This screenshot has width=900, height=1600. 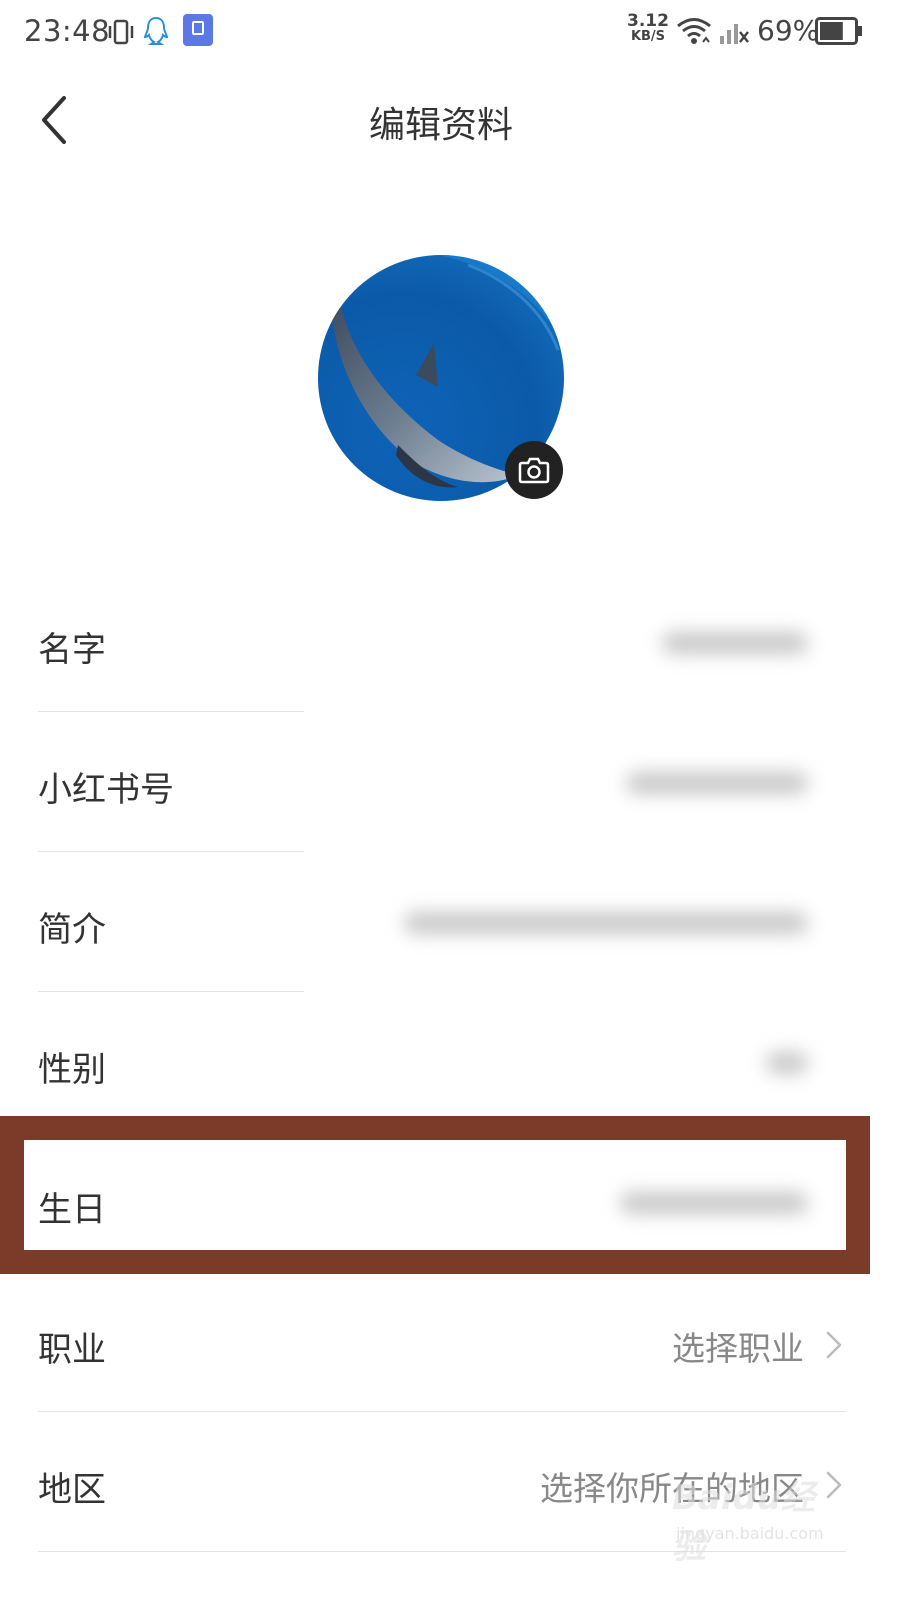 I want to click on row-label-user-id: 小红书号, so click(x=106, y=790).